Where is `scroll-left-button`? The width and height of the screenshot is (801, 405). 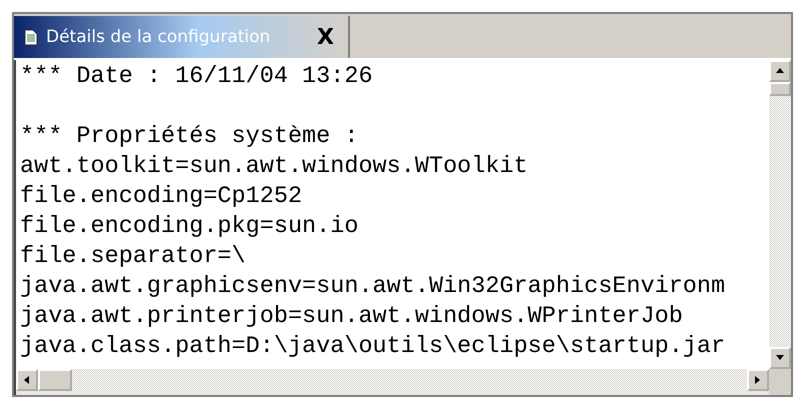
scroll-left-button is located at coordinates (27, 380).